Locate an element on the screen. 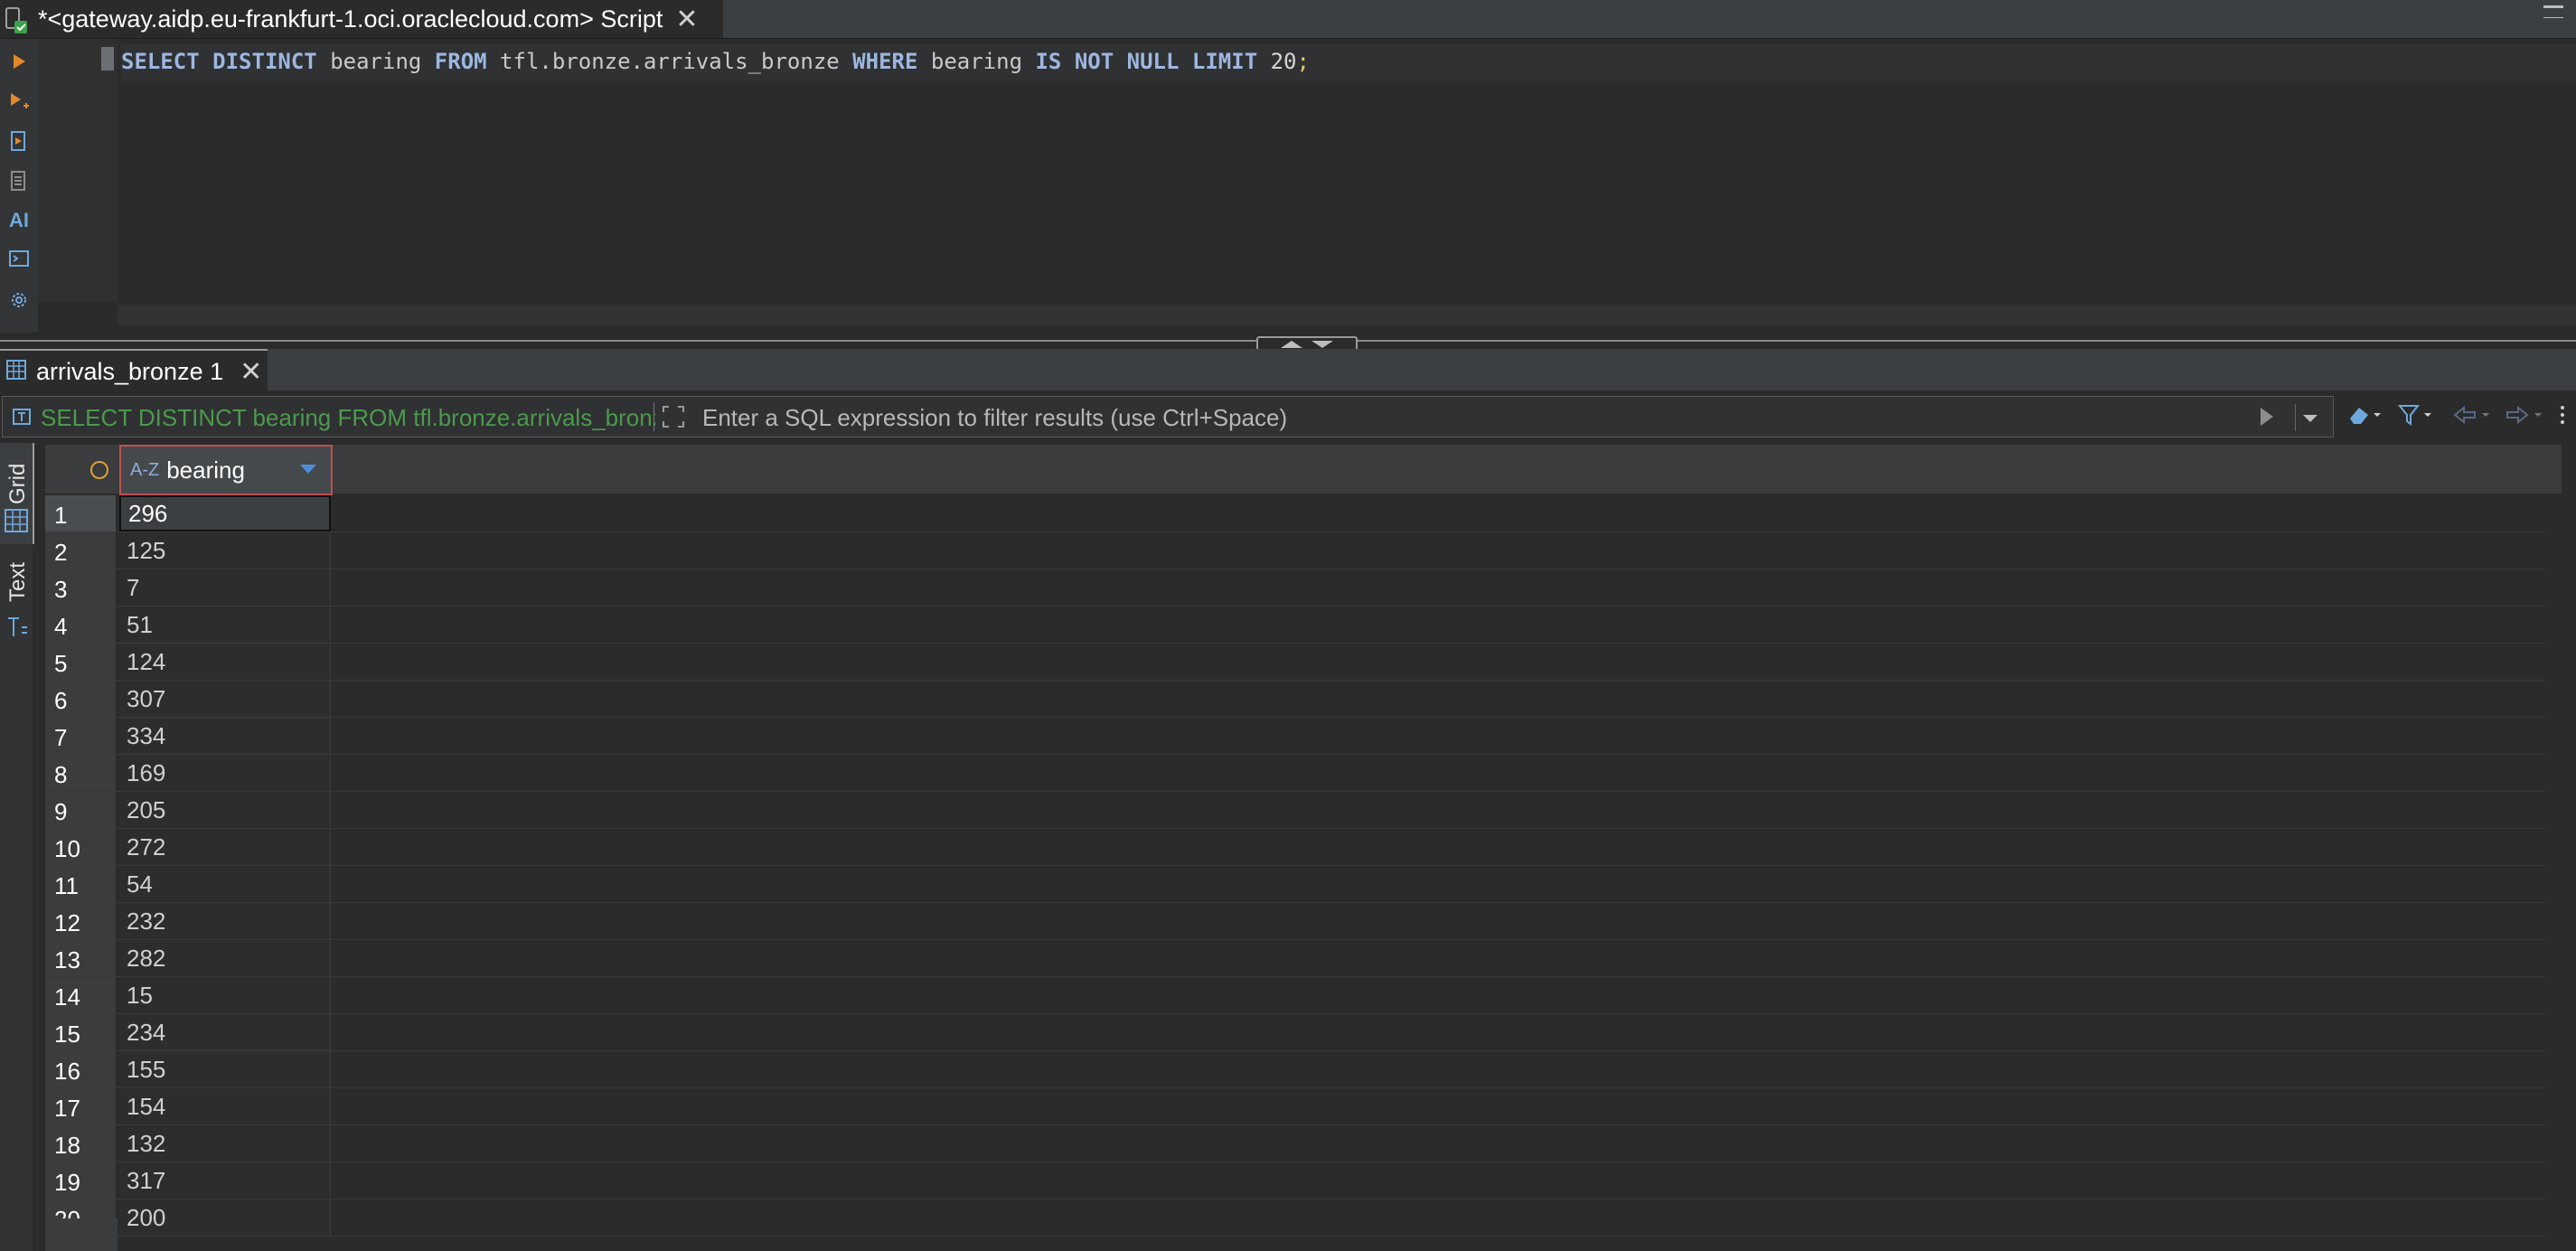 The image size is (2576, 1251). row-number: 12 is located at coordinates (80, 921).